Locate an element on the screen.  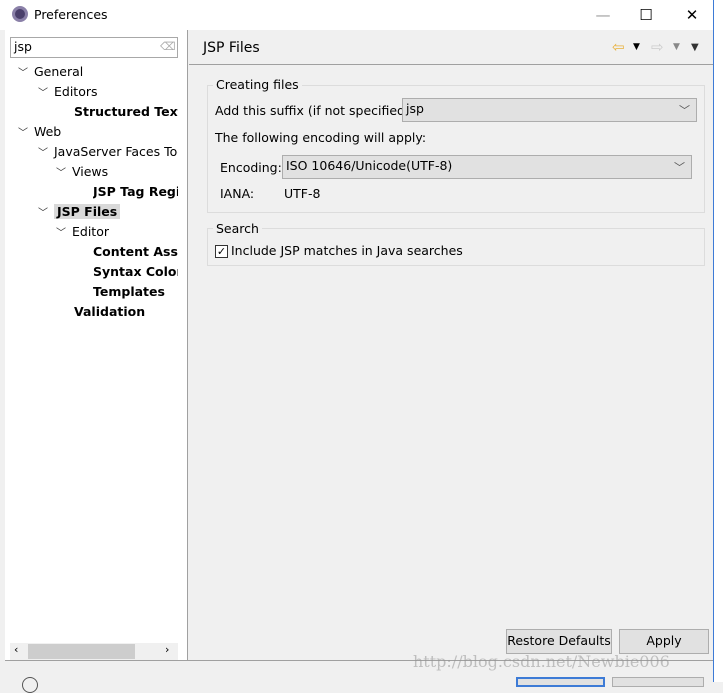
apply-button: Apply is located at coordinates (664, 641).